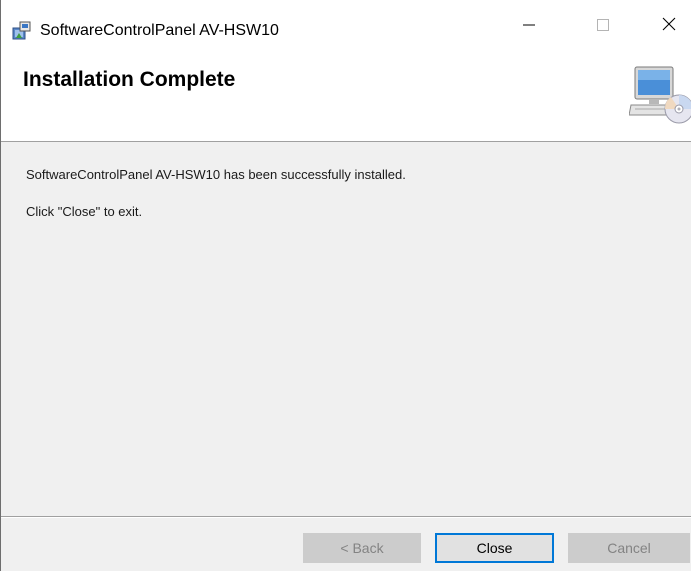 This screenshot has height=571, width=691. What do you see at coordinates (84, 211) in the screenshot?
I see `exit-instruction: Click "Close" to exit.` at bounding box center [84, 211].